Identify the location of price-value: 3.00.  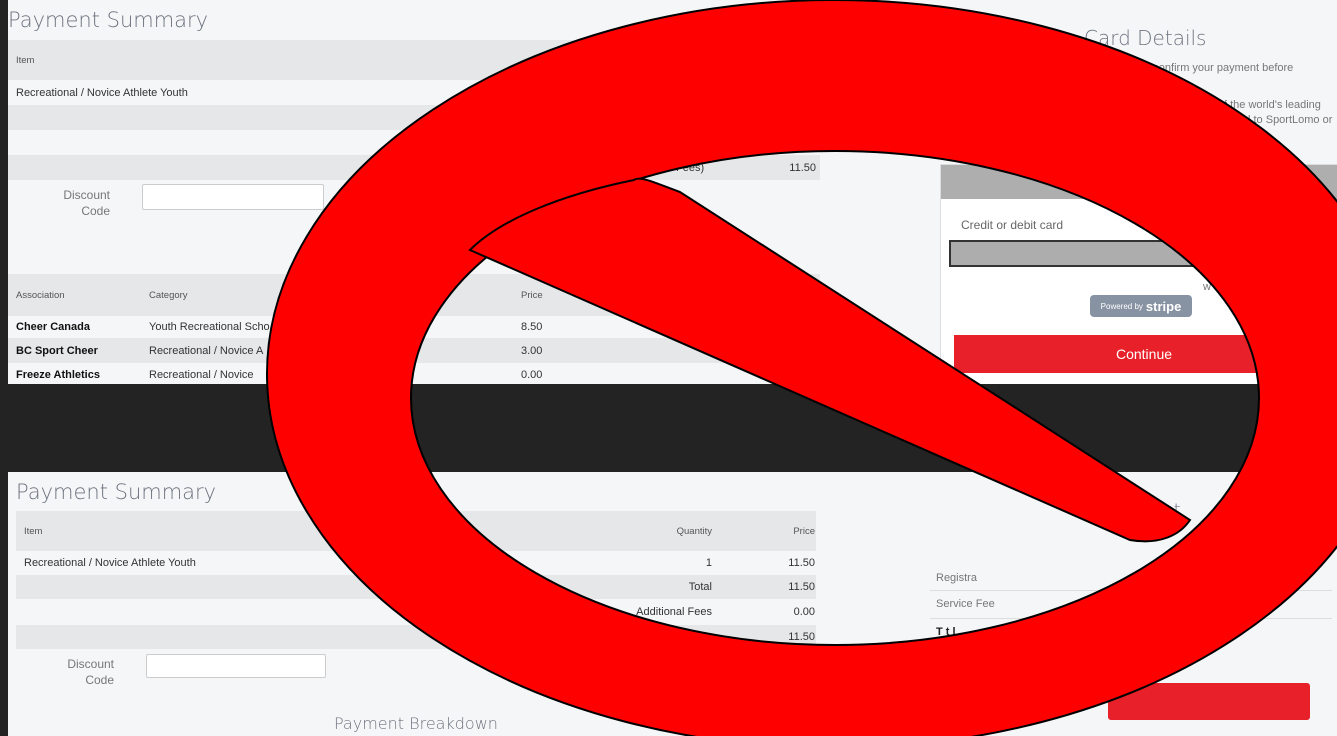
(532, 350).